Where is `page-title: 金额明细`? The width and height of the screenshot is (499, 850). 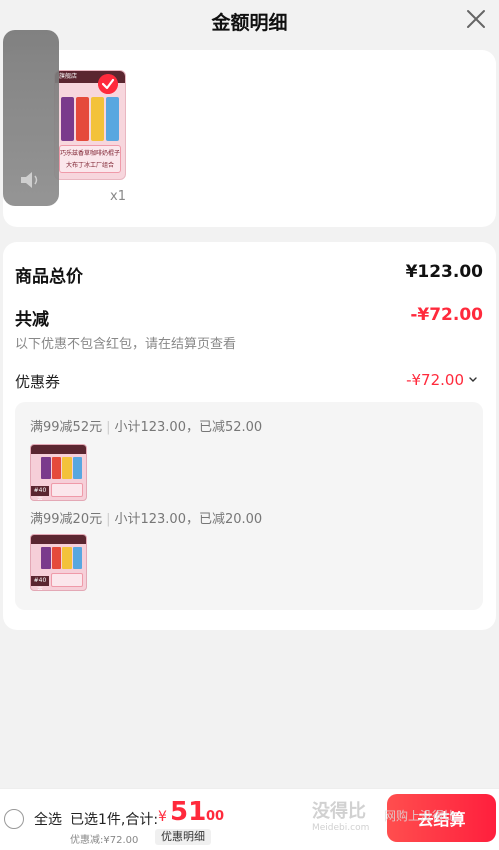 page-title: 金额明细 is located at coordinates (249, 23).